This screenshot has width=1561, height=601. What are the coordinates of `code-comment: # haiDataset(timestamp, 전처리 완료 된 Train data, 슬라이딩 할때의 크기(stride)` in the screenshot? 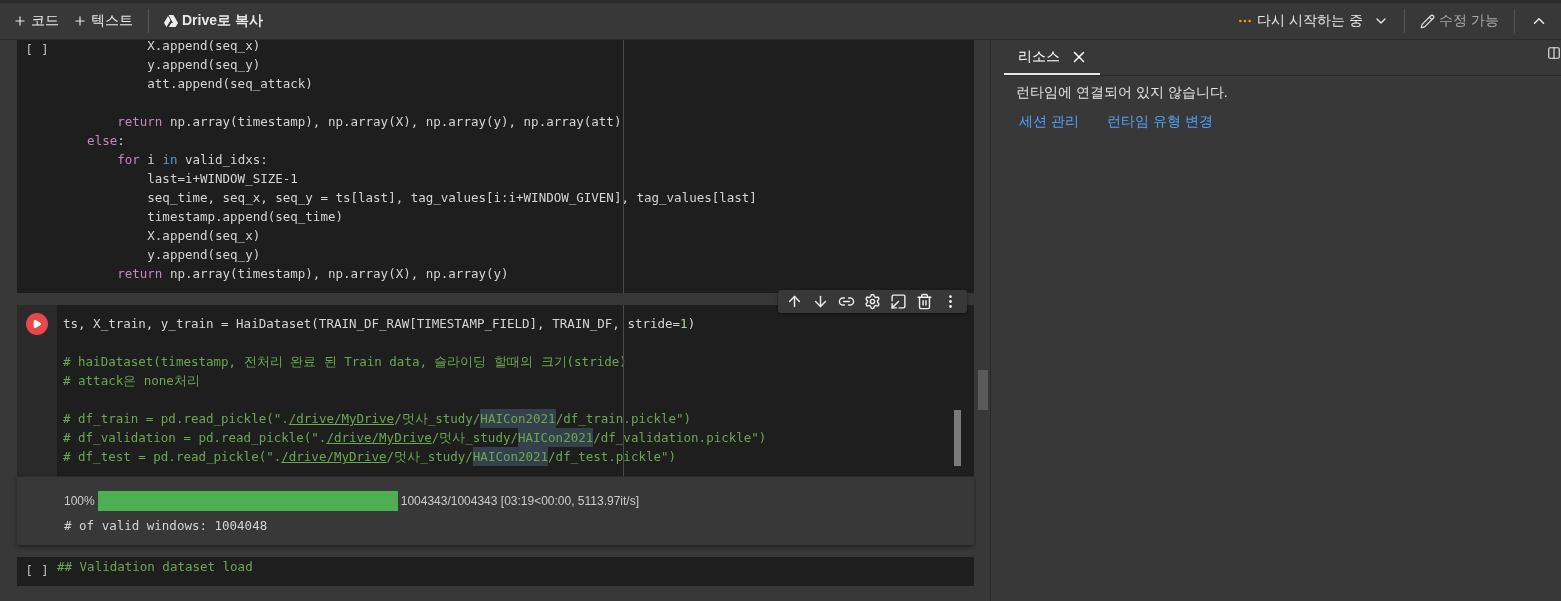 It's located at (345, 362).